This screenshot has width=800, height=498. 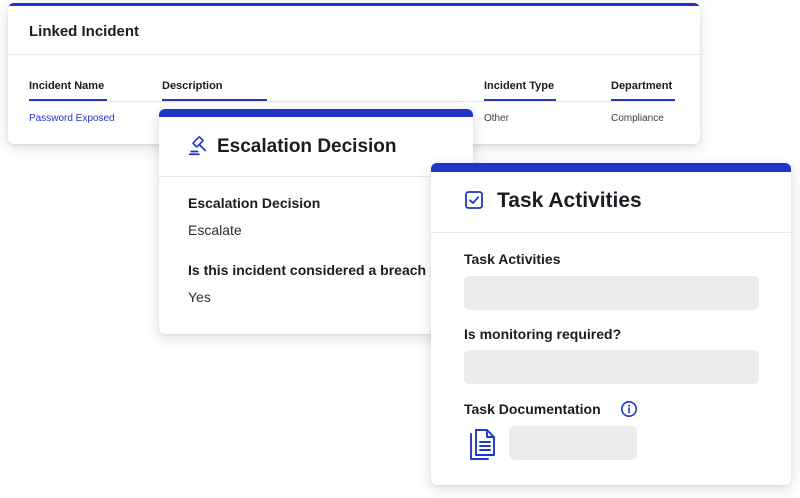 What do you see at coordinates (192, 86) in the screenshot?
I see `column-header-description: Description` at bounding box center [192, 86].